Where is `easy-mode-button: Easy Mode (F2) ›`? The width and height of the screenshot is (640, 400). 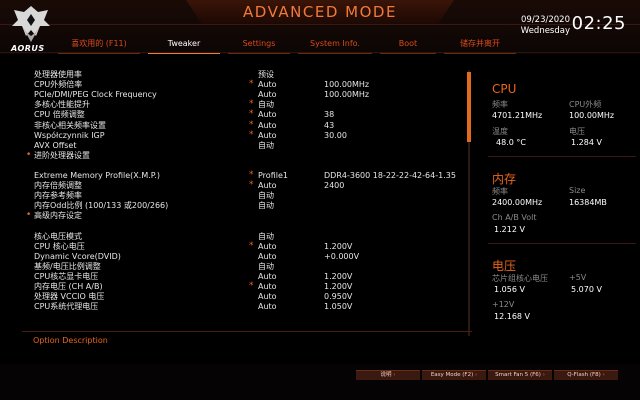 easy-mode-button: Easy Mode (F2) › is located at coordinates (454, 375).